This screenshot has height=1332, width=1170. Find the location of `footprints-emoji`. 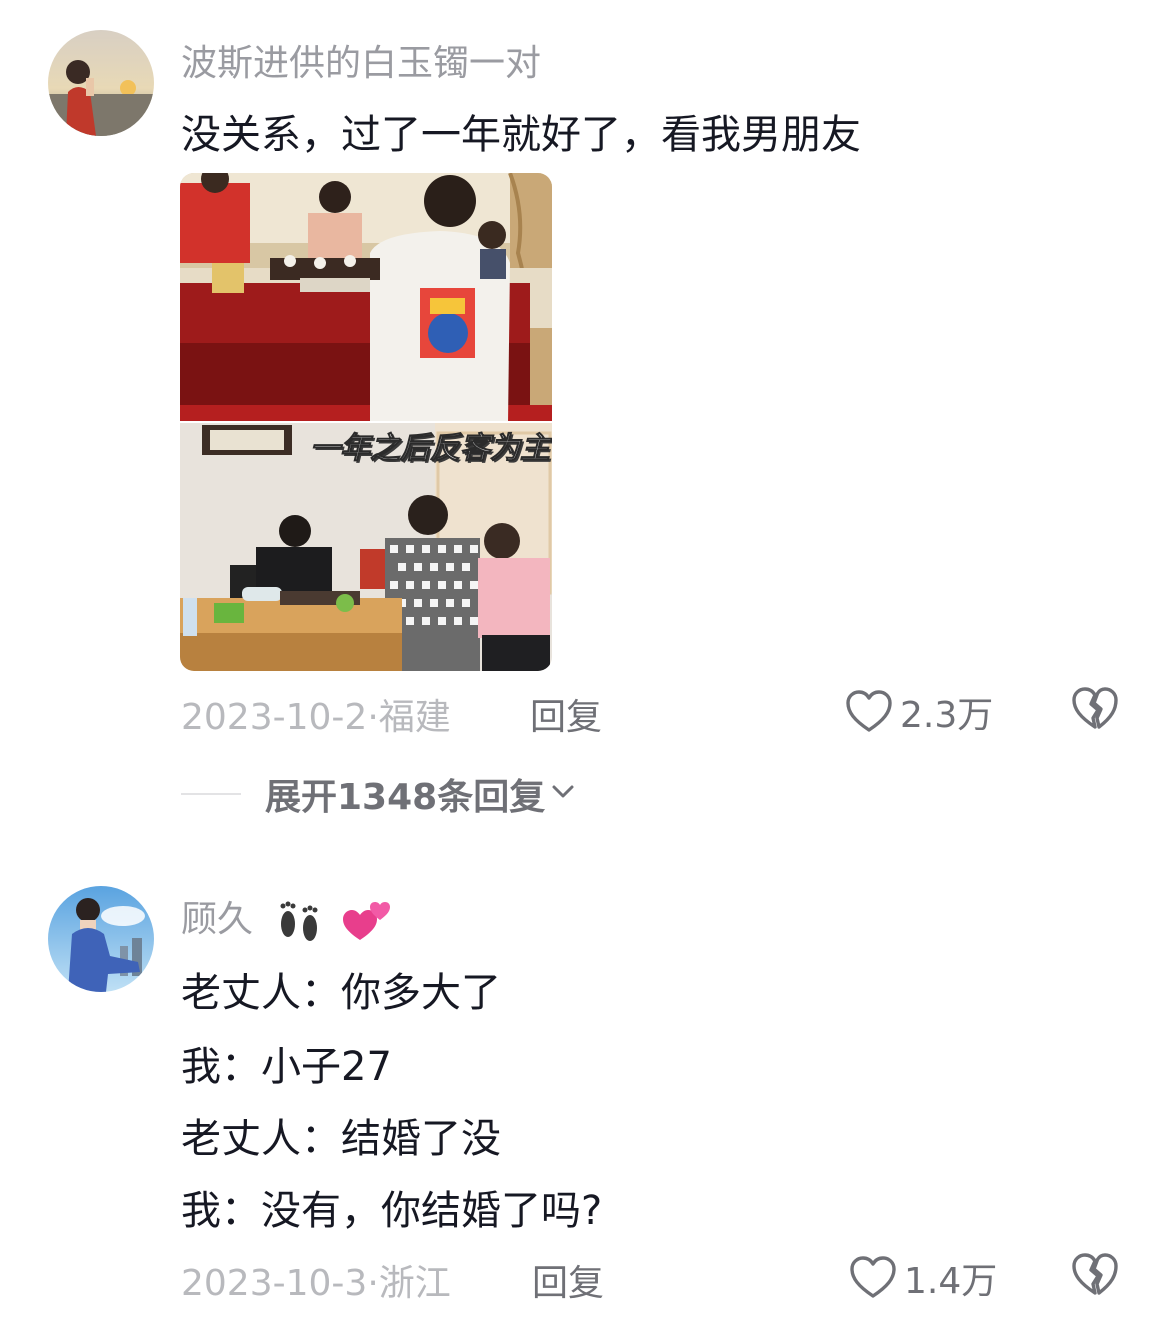

footprints-emoji is located at coordinates (299, 921).